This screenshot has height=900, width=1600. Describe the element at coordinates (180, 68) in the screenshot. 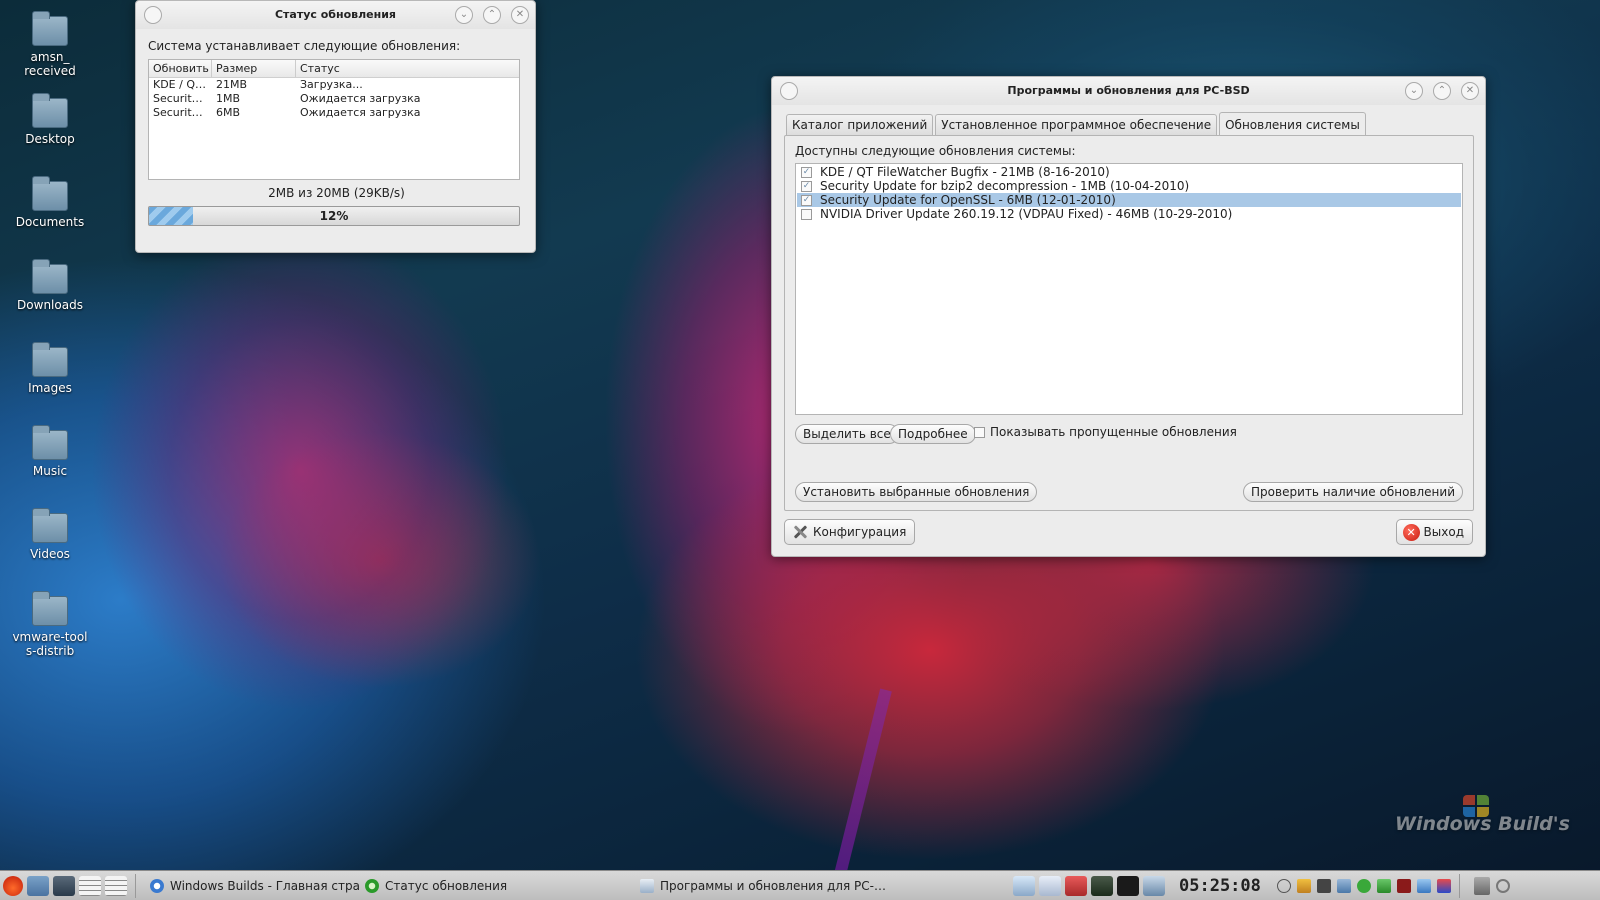

I see `column-header: Обновить` at that location.